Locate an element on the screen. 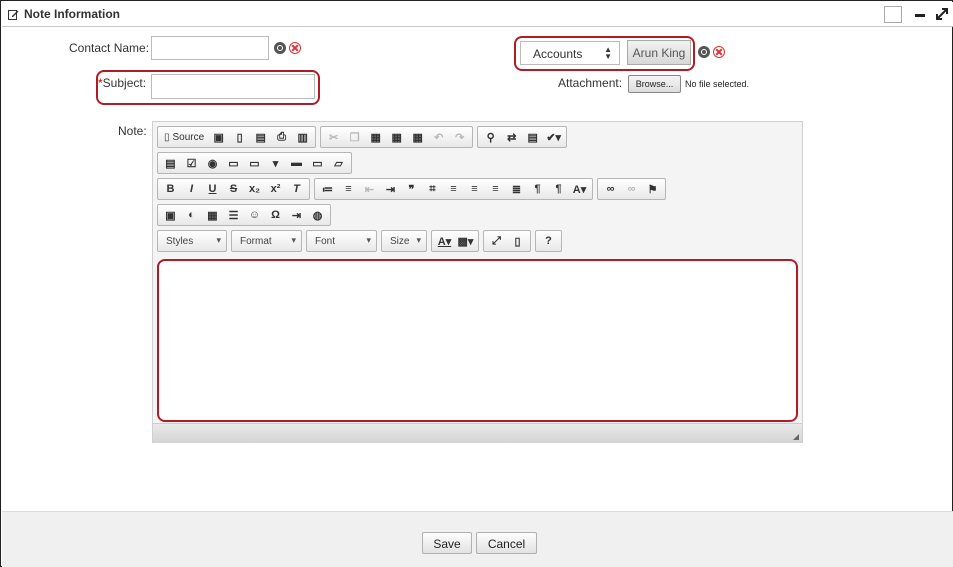  align-center-icon: ≡ is located at coordinates (474, 189).